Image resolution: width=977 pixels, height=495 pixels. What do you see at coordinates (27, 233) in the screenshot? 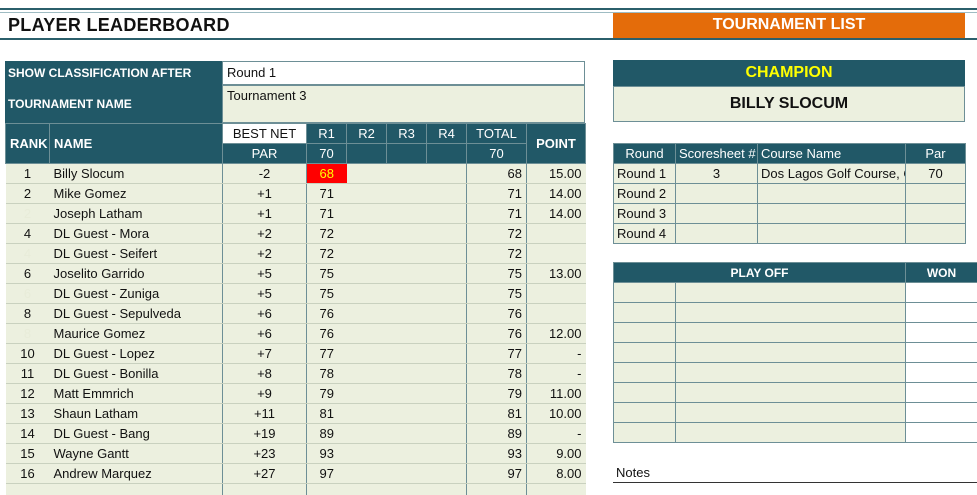
I see `rank-cell: 4` at bounding box center [27, 233].